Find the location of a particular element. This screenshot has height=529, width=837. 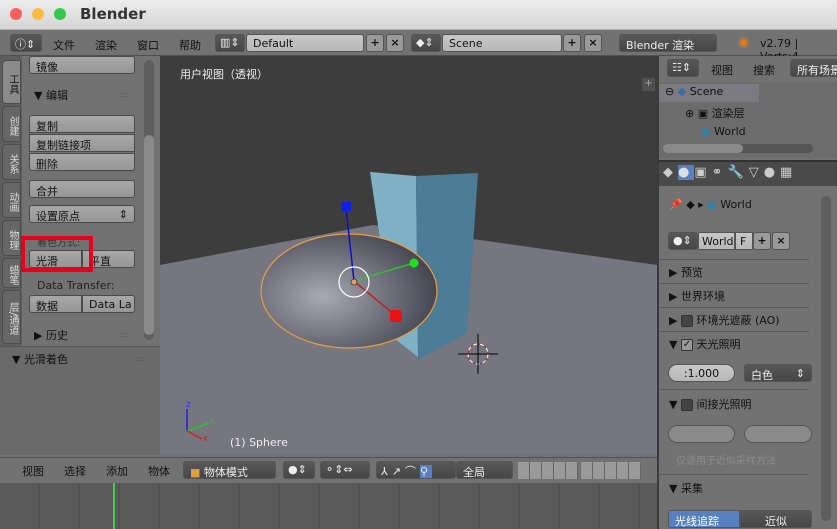

duplicate-linked-button: 复制链接项 is located at coordinates (82, 143).